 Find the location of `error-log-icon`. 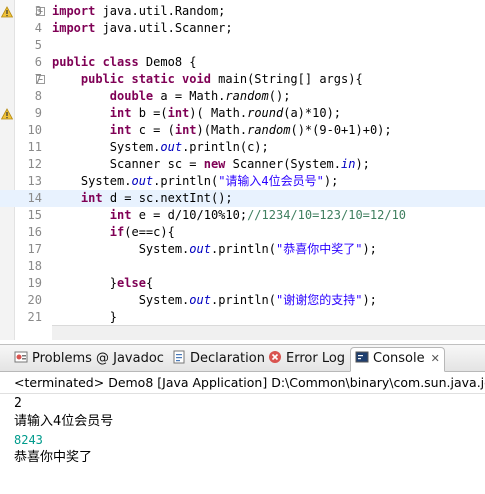

error-log-icon is located at coordinates (275, 357).